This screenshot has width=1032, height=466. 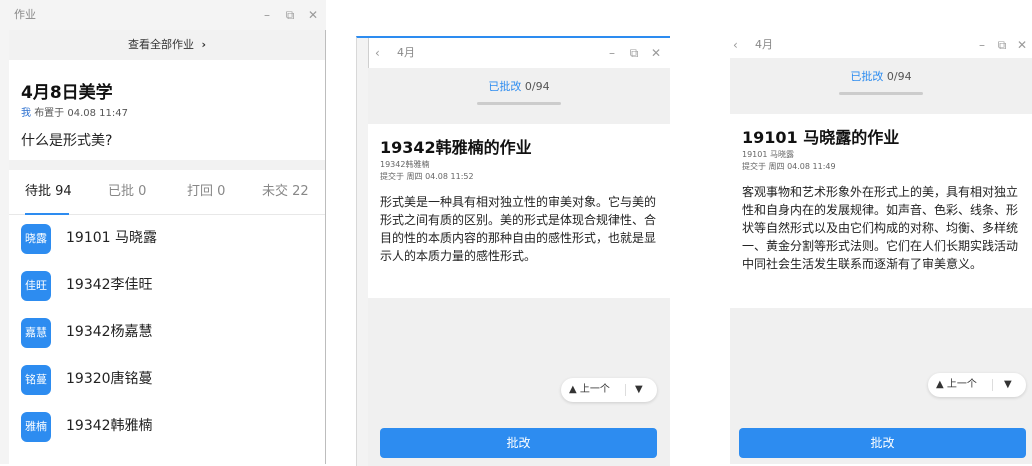 What do you see at coordinates (109, 332) in the screenshot?
I see `student-name: 19342杨嘉慧` at bounding box center [109, 332].